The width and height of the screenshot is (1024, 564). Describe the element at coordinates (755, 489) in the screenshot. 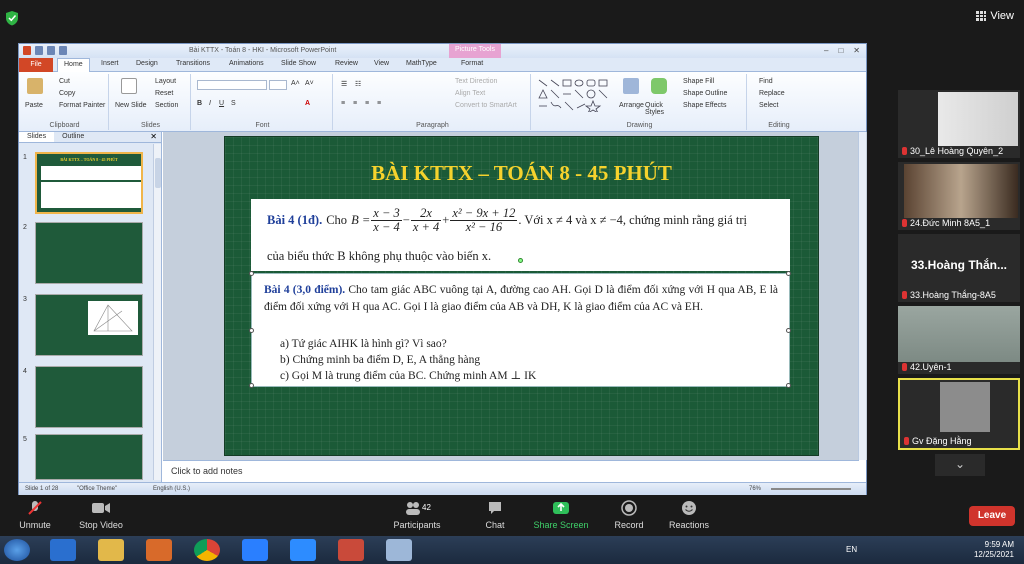

I see `zoom-level: 76%` at that location.